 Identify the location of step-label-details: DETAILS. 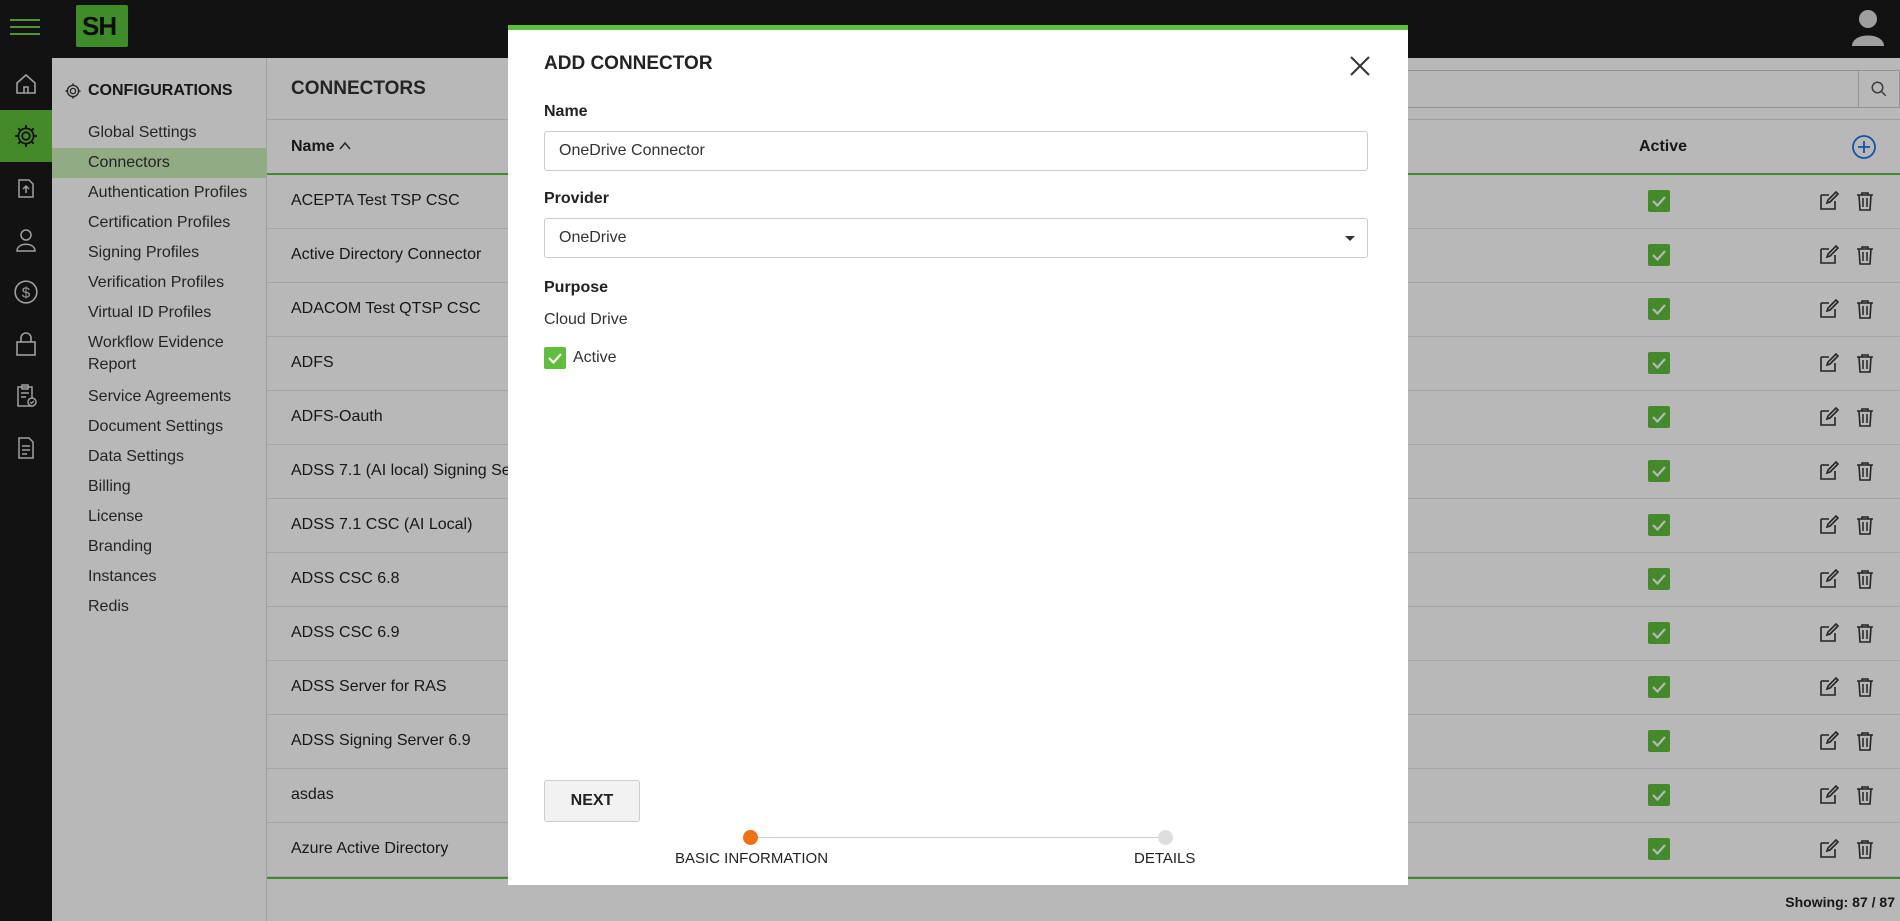
(1165, 858).